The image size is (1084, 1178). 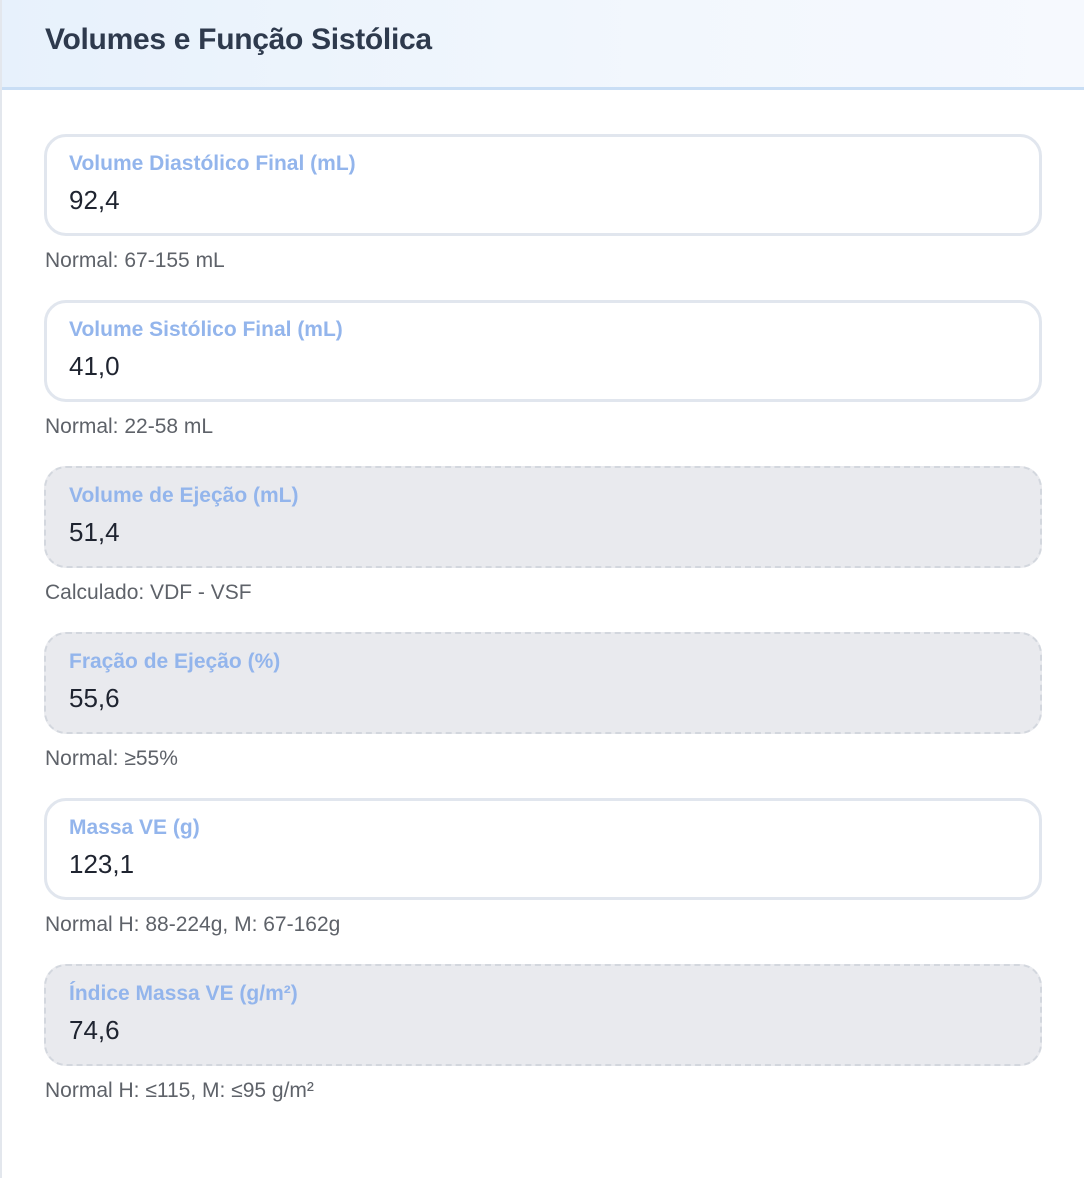 What do you see at coordinates (543, 200) in the screenshot?
I see `vdf-input` at bounding box center [543, 200].